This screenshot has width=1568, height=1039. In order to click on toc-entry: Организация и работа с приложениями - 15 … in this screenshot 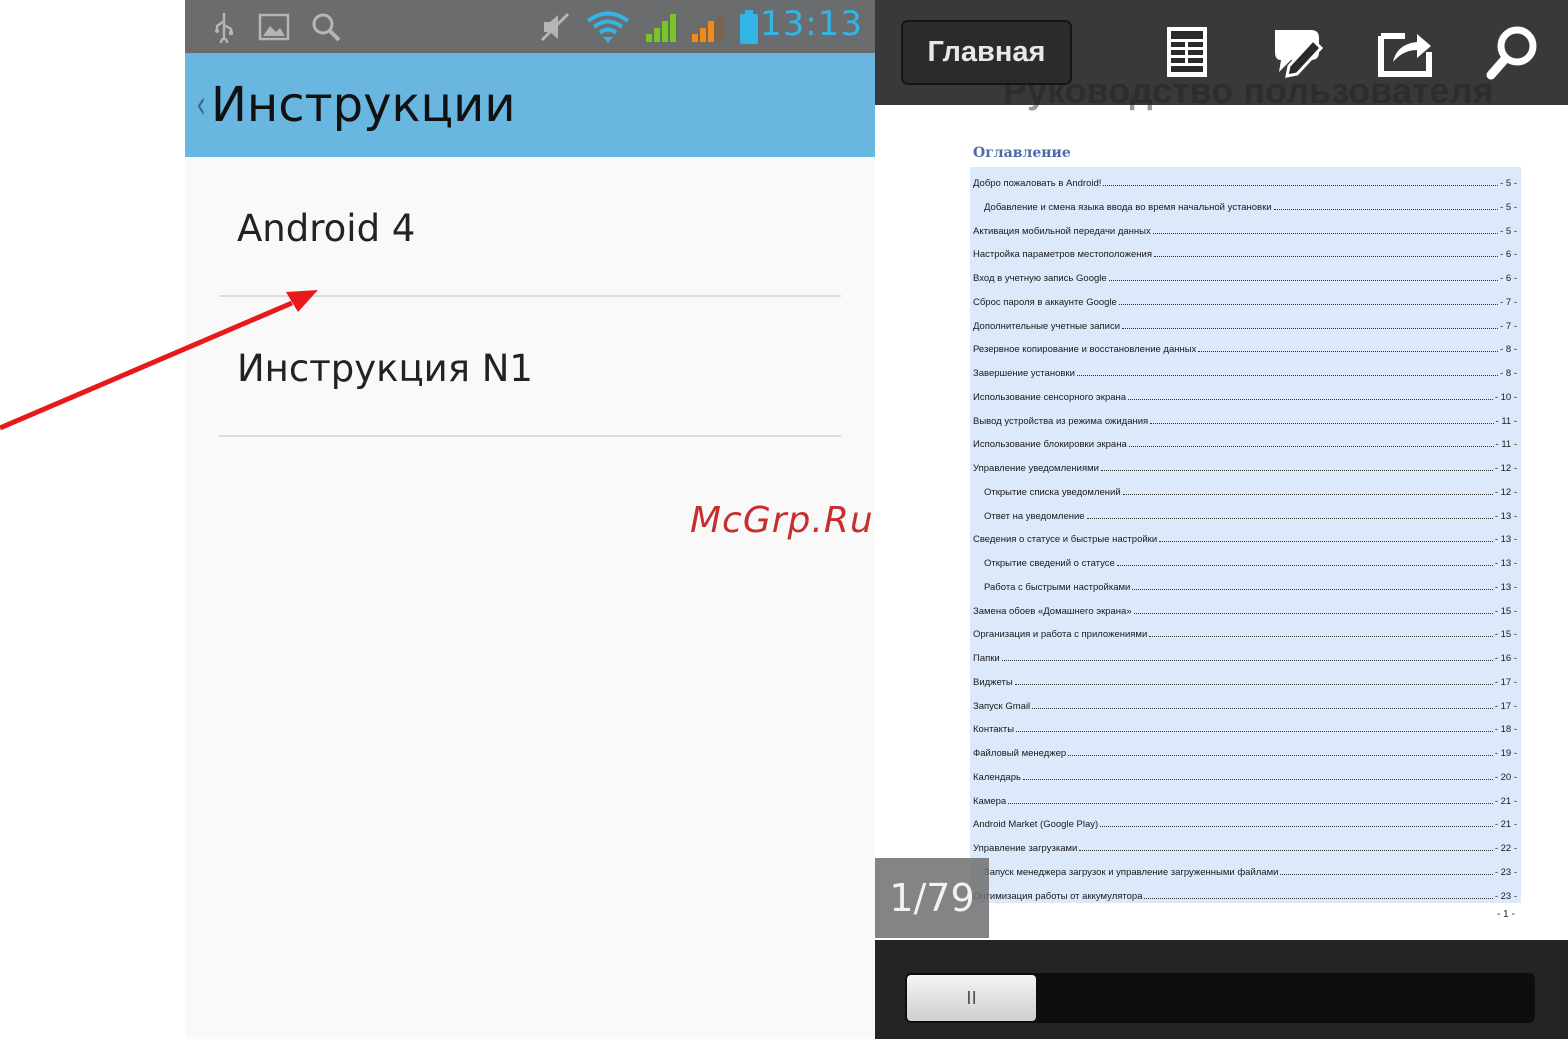, I will do `click(1243, 629)`.